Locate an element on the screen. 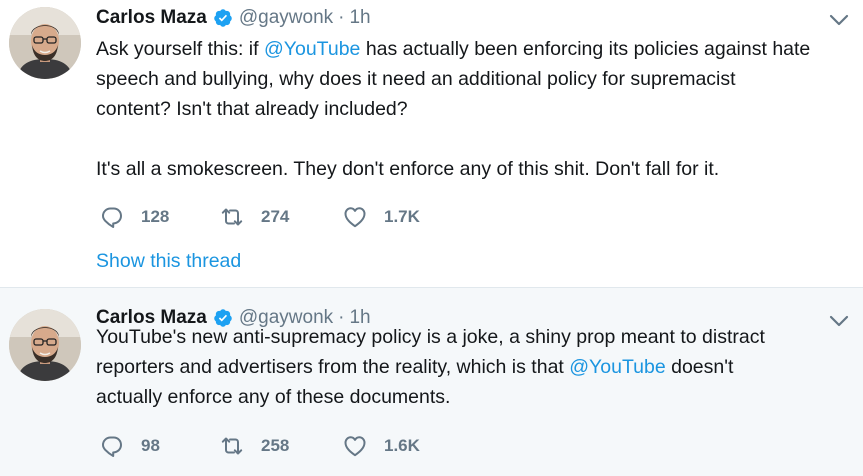 This screenshot has height=476, width=863. like-button: 1.7K is located at coordinates (403, 217).